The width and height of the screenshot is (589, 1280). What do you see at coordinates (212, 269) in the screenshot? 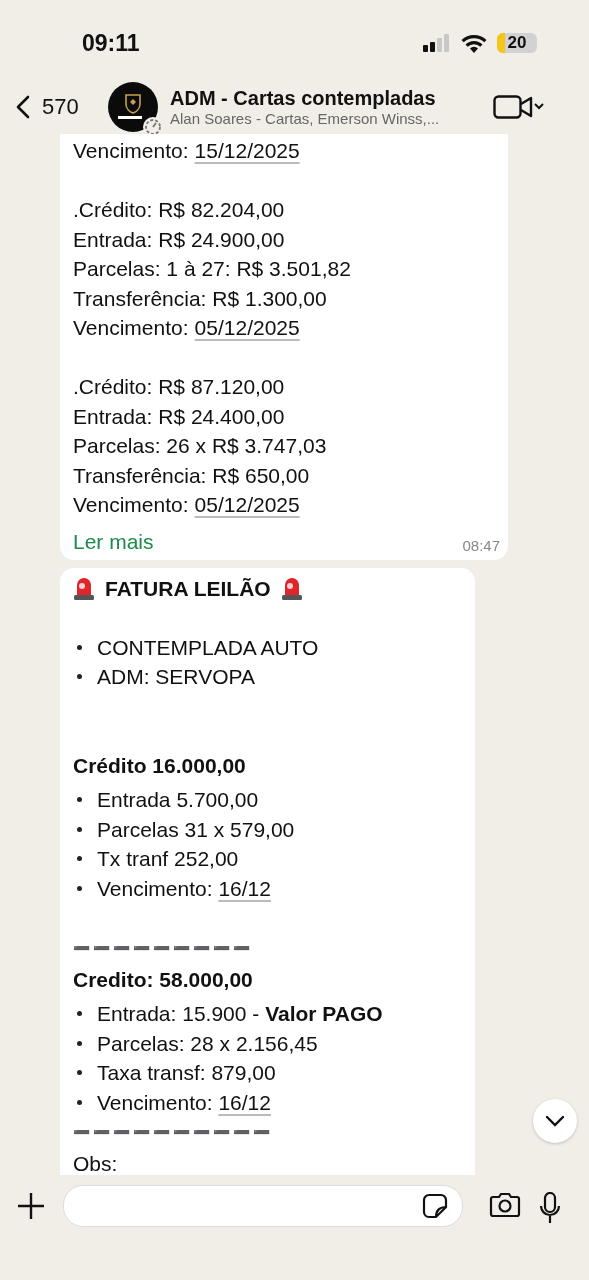
I see `message-line: Parcelas: 1 à 27: R$ 3.501,82` at bounding box center [212, 269].